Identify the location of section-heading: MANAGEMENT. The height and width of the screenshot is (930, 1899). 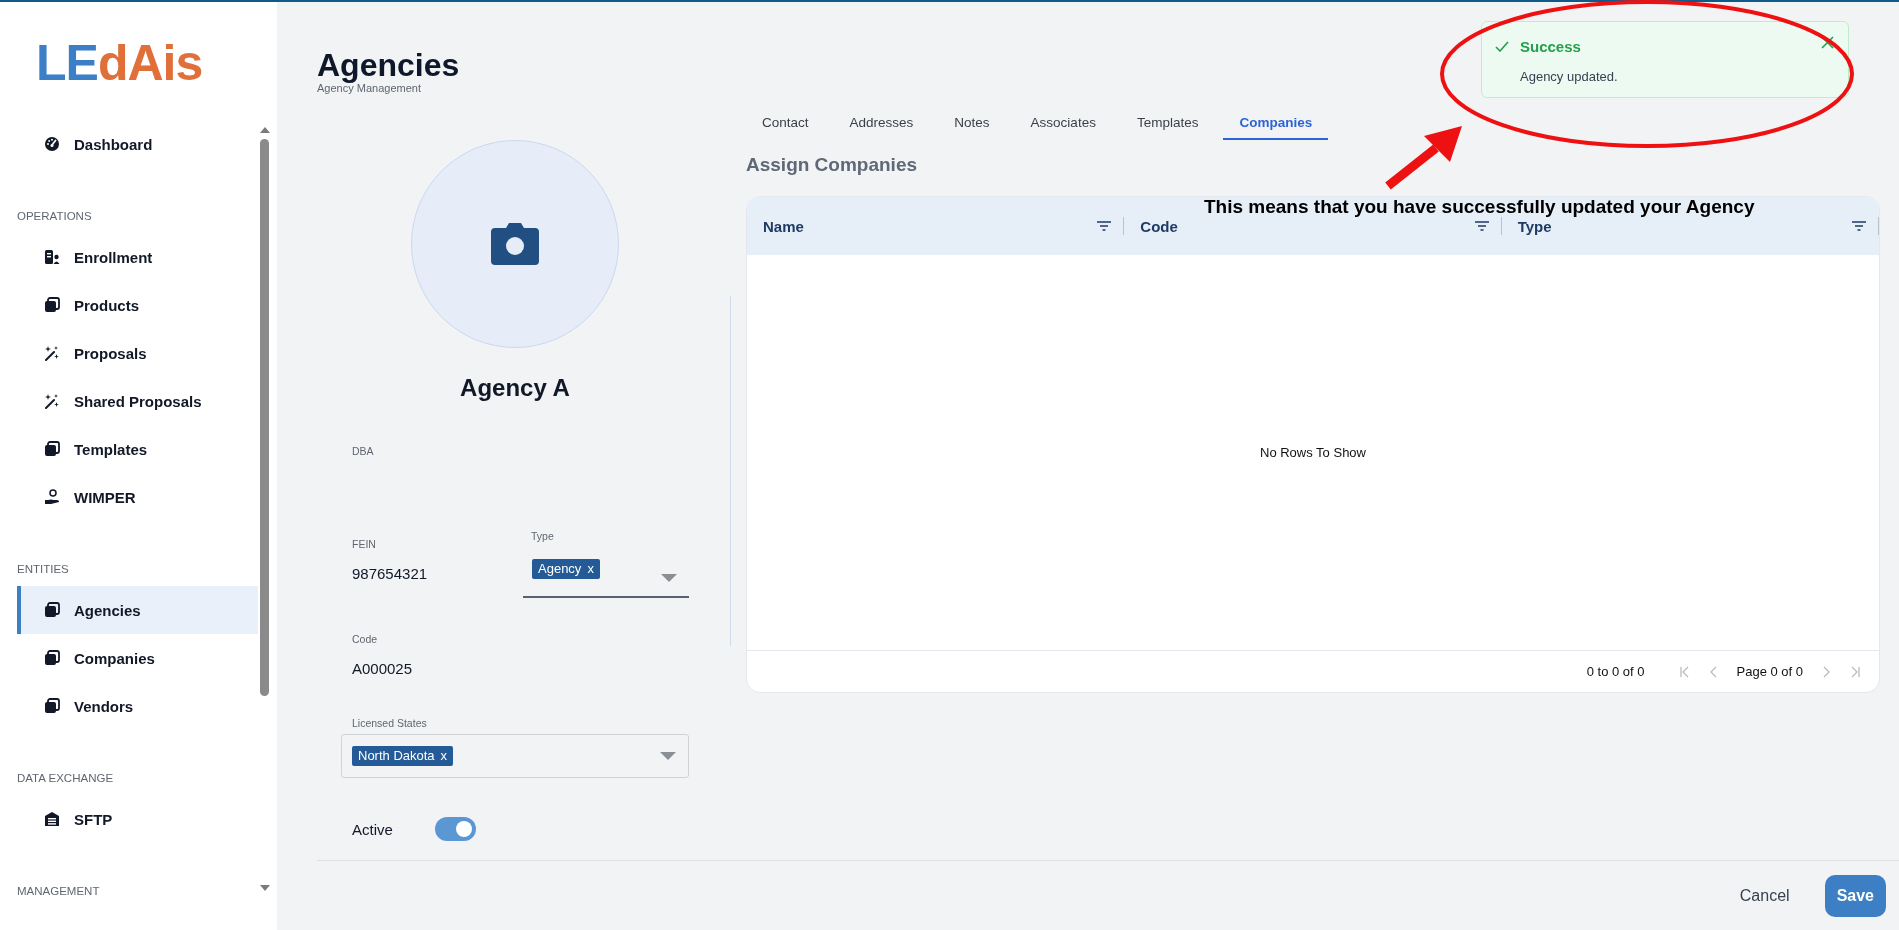
(59, 891).